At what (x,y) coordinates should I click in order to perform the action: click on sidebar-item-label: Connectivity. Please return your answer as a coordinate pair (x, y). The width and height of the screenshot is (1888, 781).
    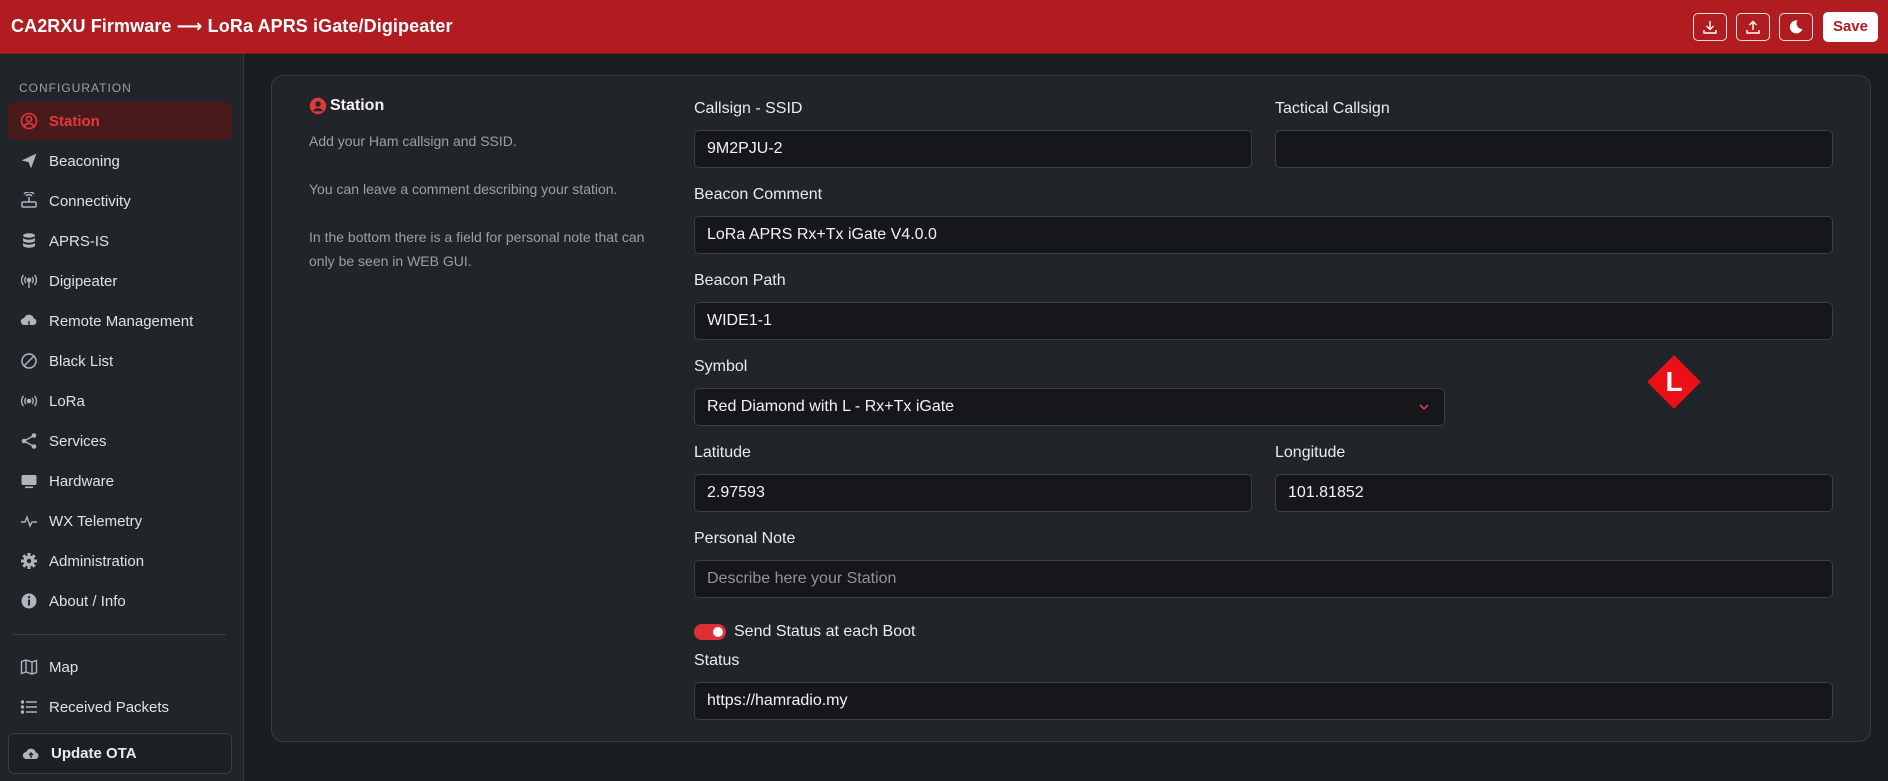
    Looking at the image, I should click on (90, 201).